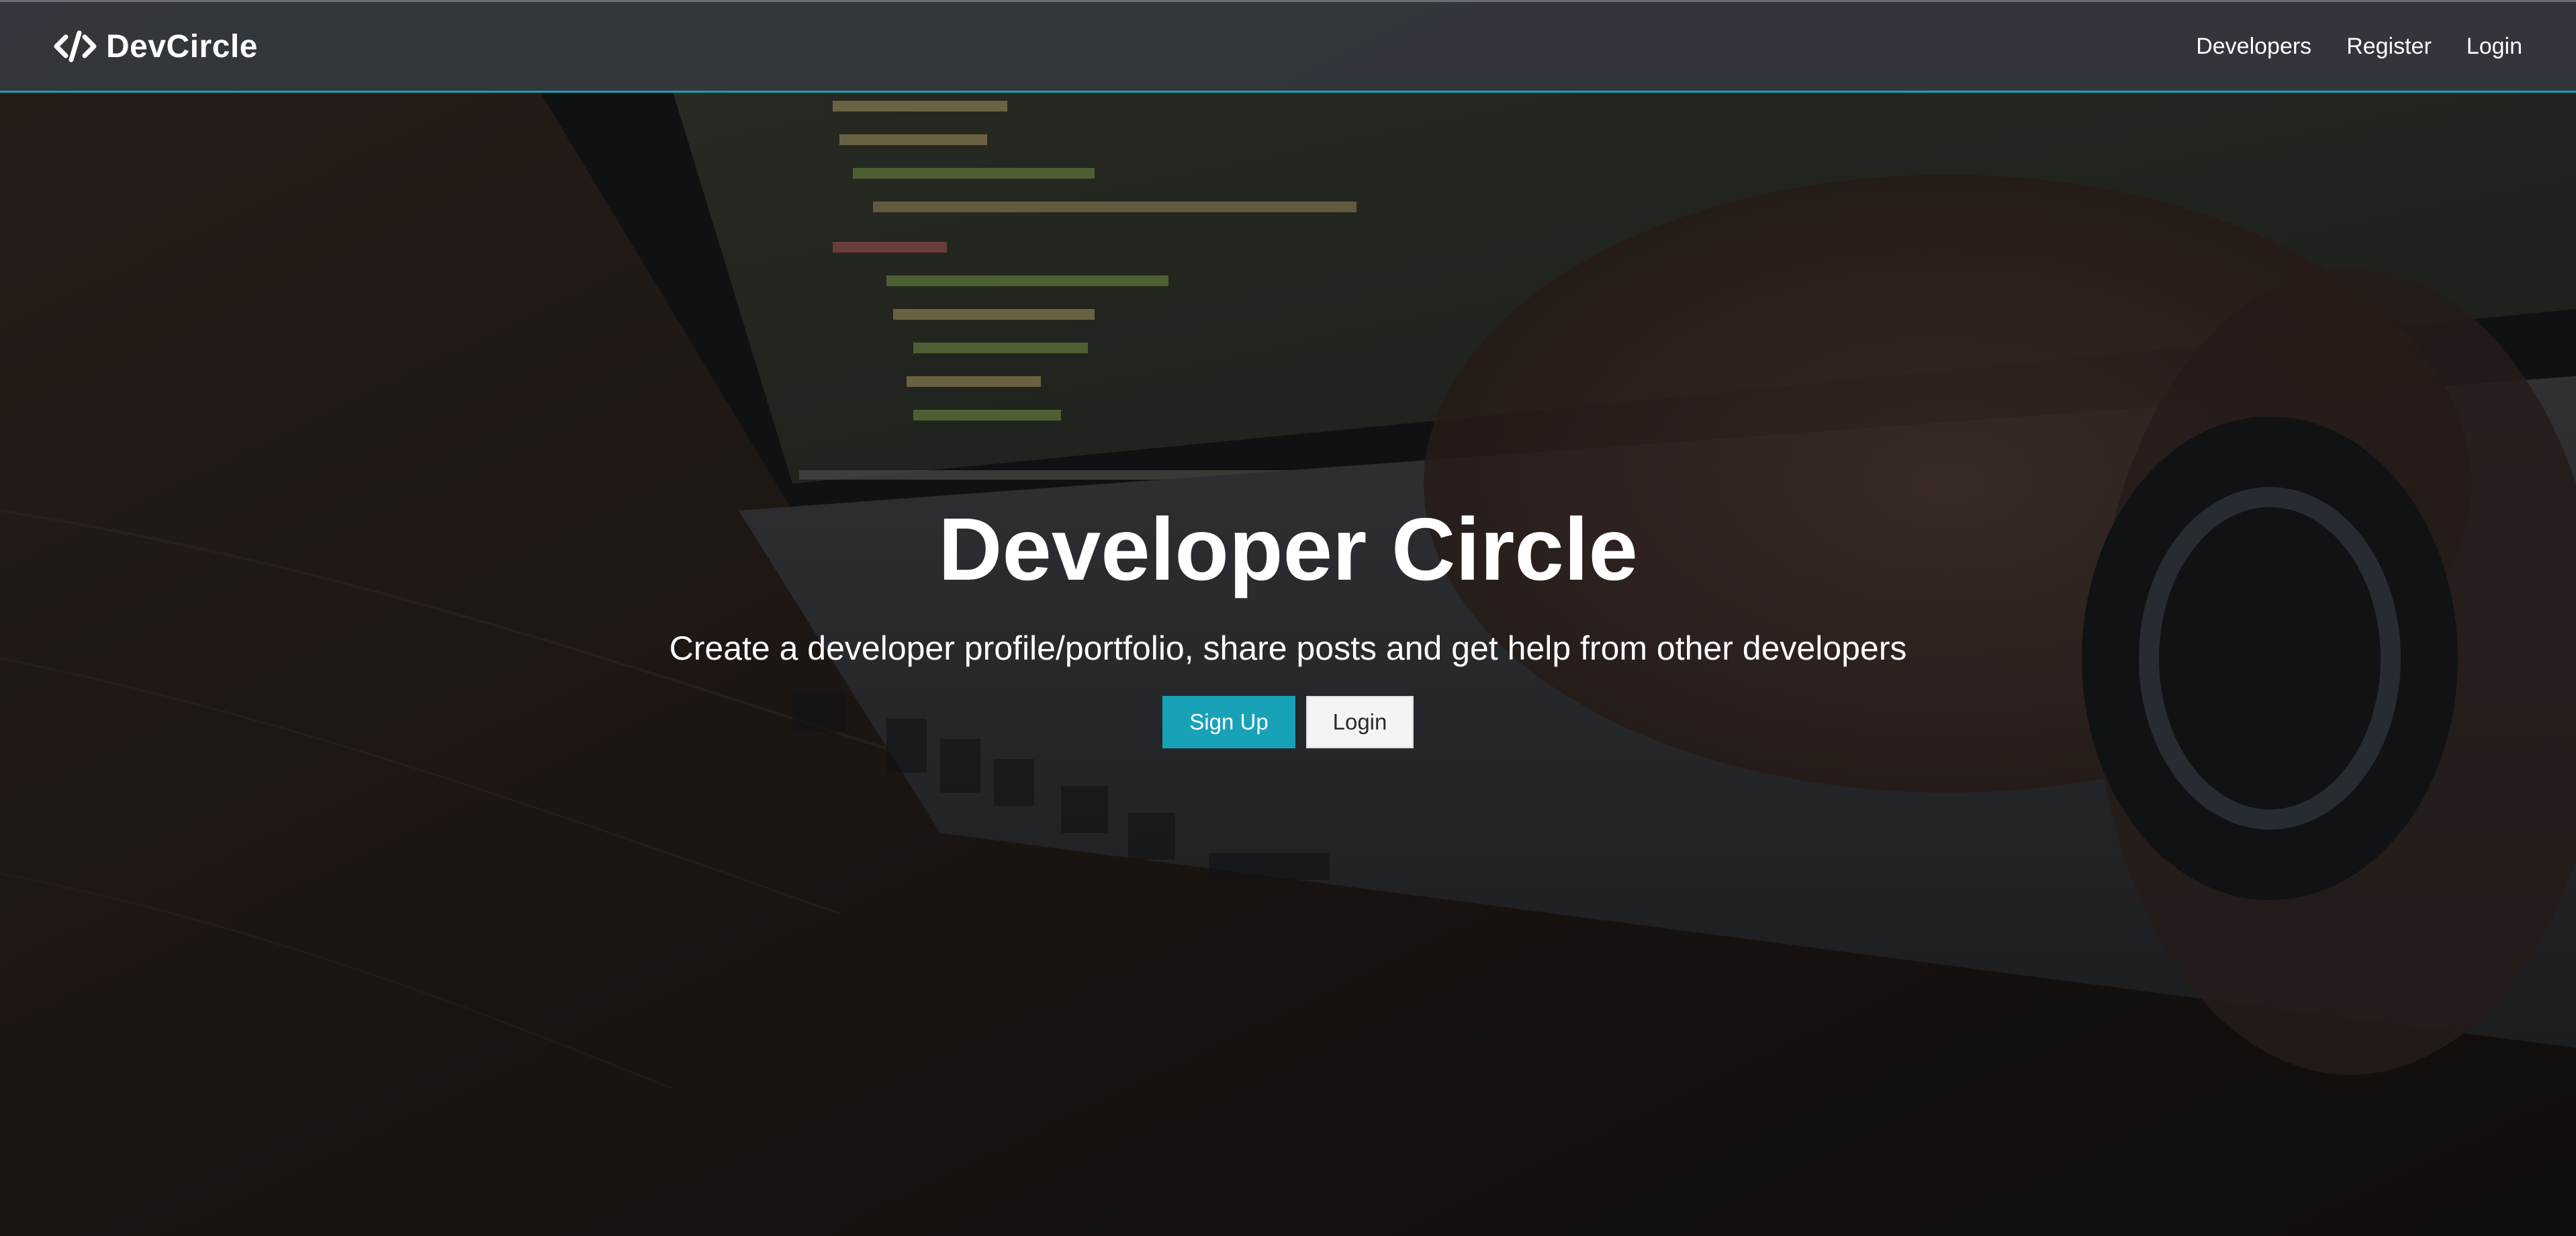  I want to click on hero-buttons: Sign Up Login, so click(1288, 722).